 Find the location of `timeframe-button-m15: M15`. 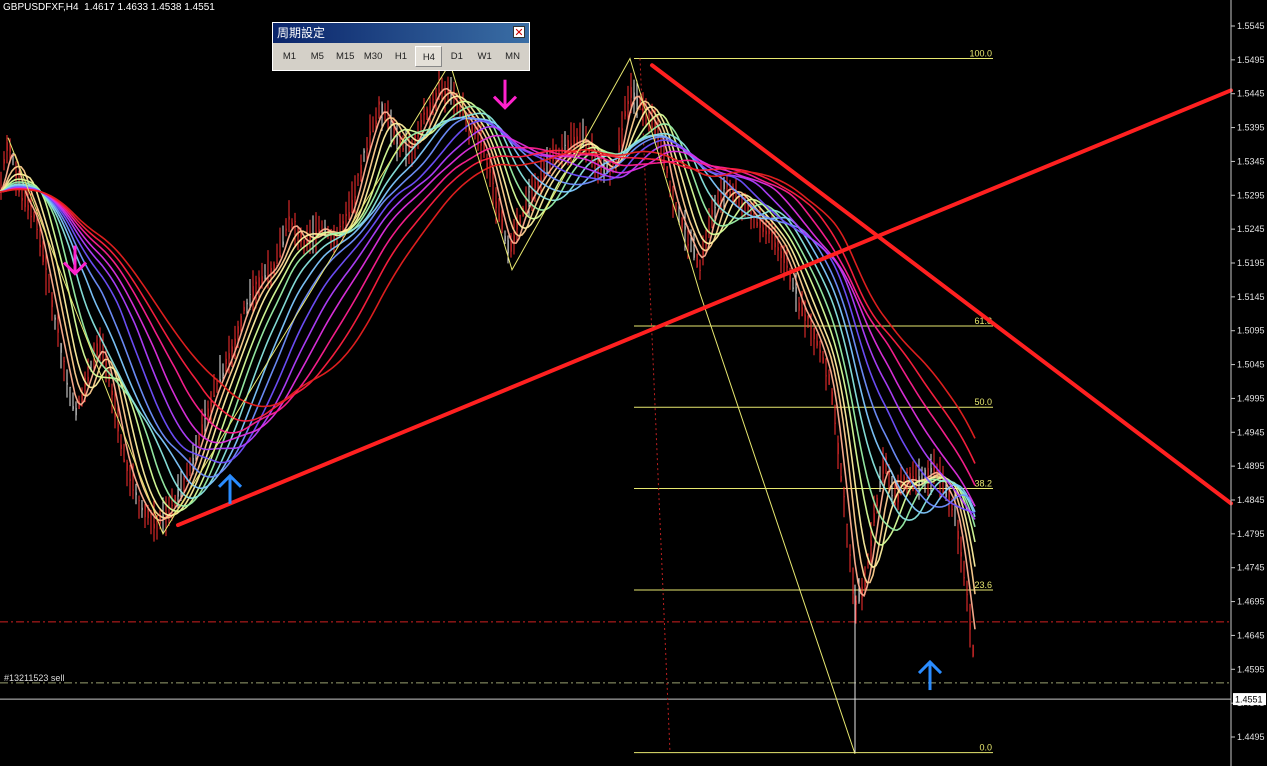

timeframe-button-m15: M15 is located at coordinates (345, 56).